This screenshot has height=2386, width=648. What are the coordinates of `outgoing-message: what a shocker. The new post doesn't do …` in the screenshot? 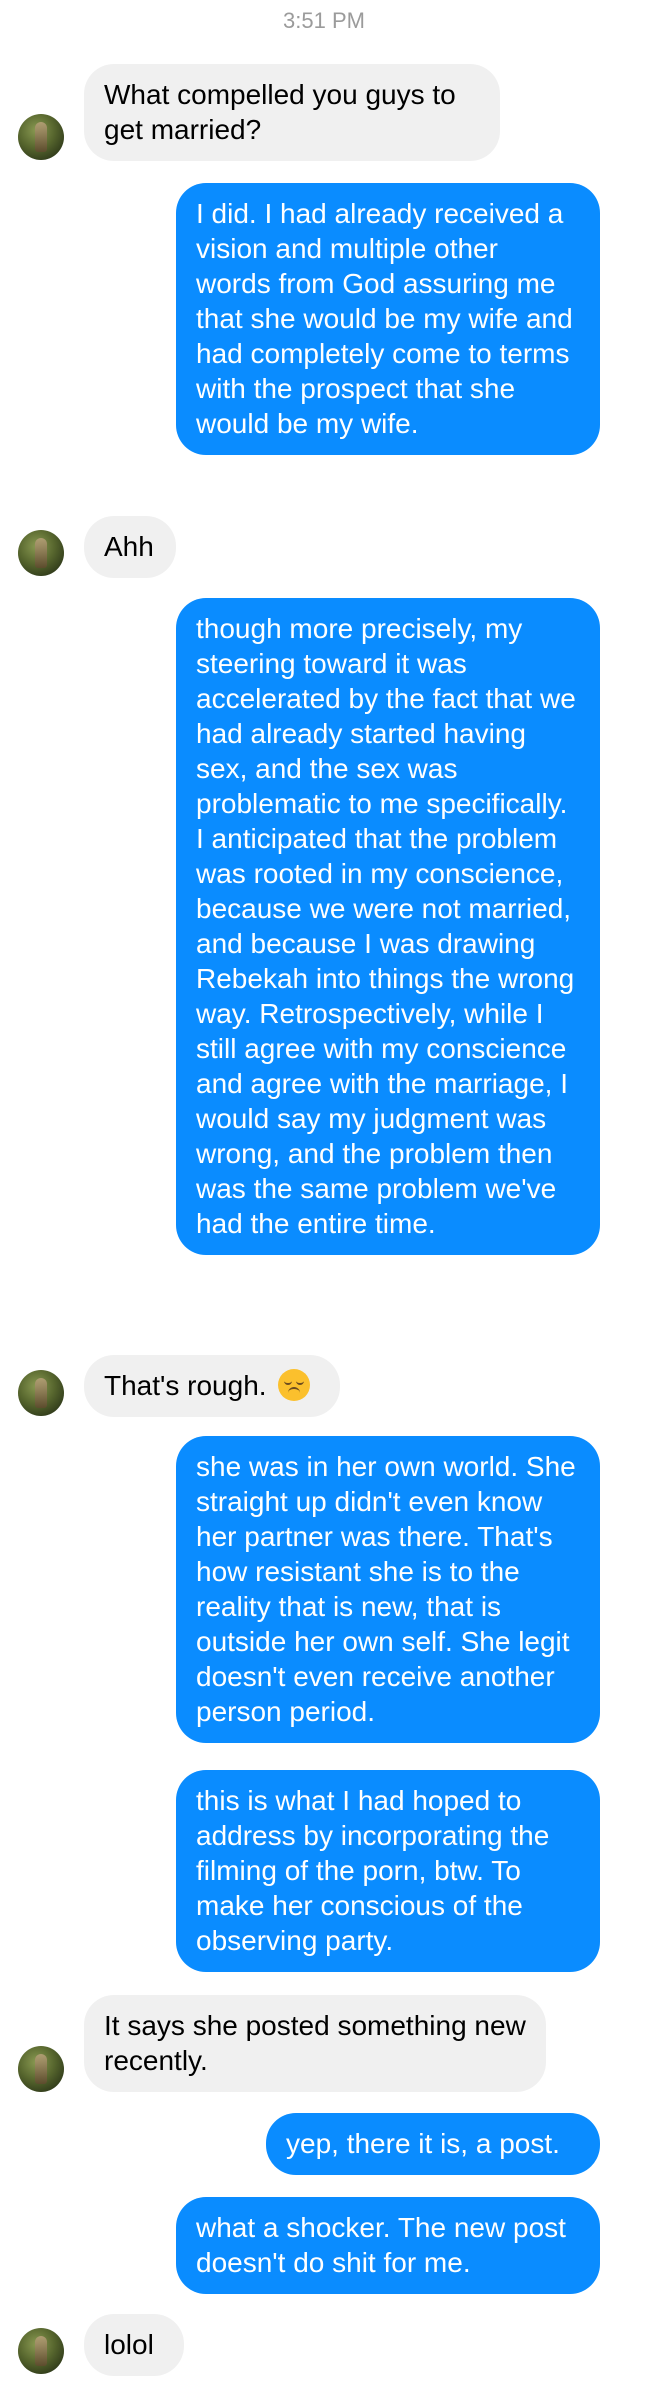 It's located at (388, 2245).